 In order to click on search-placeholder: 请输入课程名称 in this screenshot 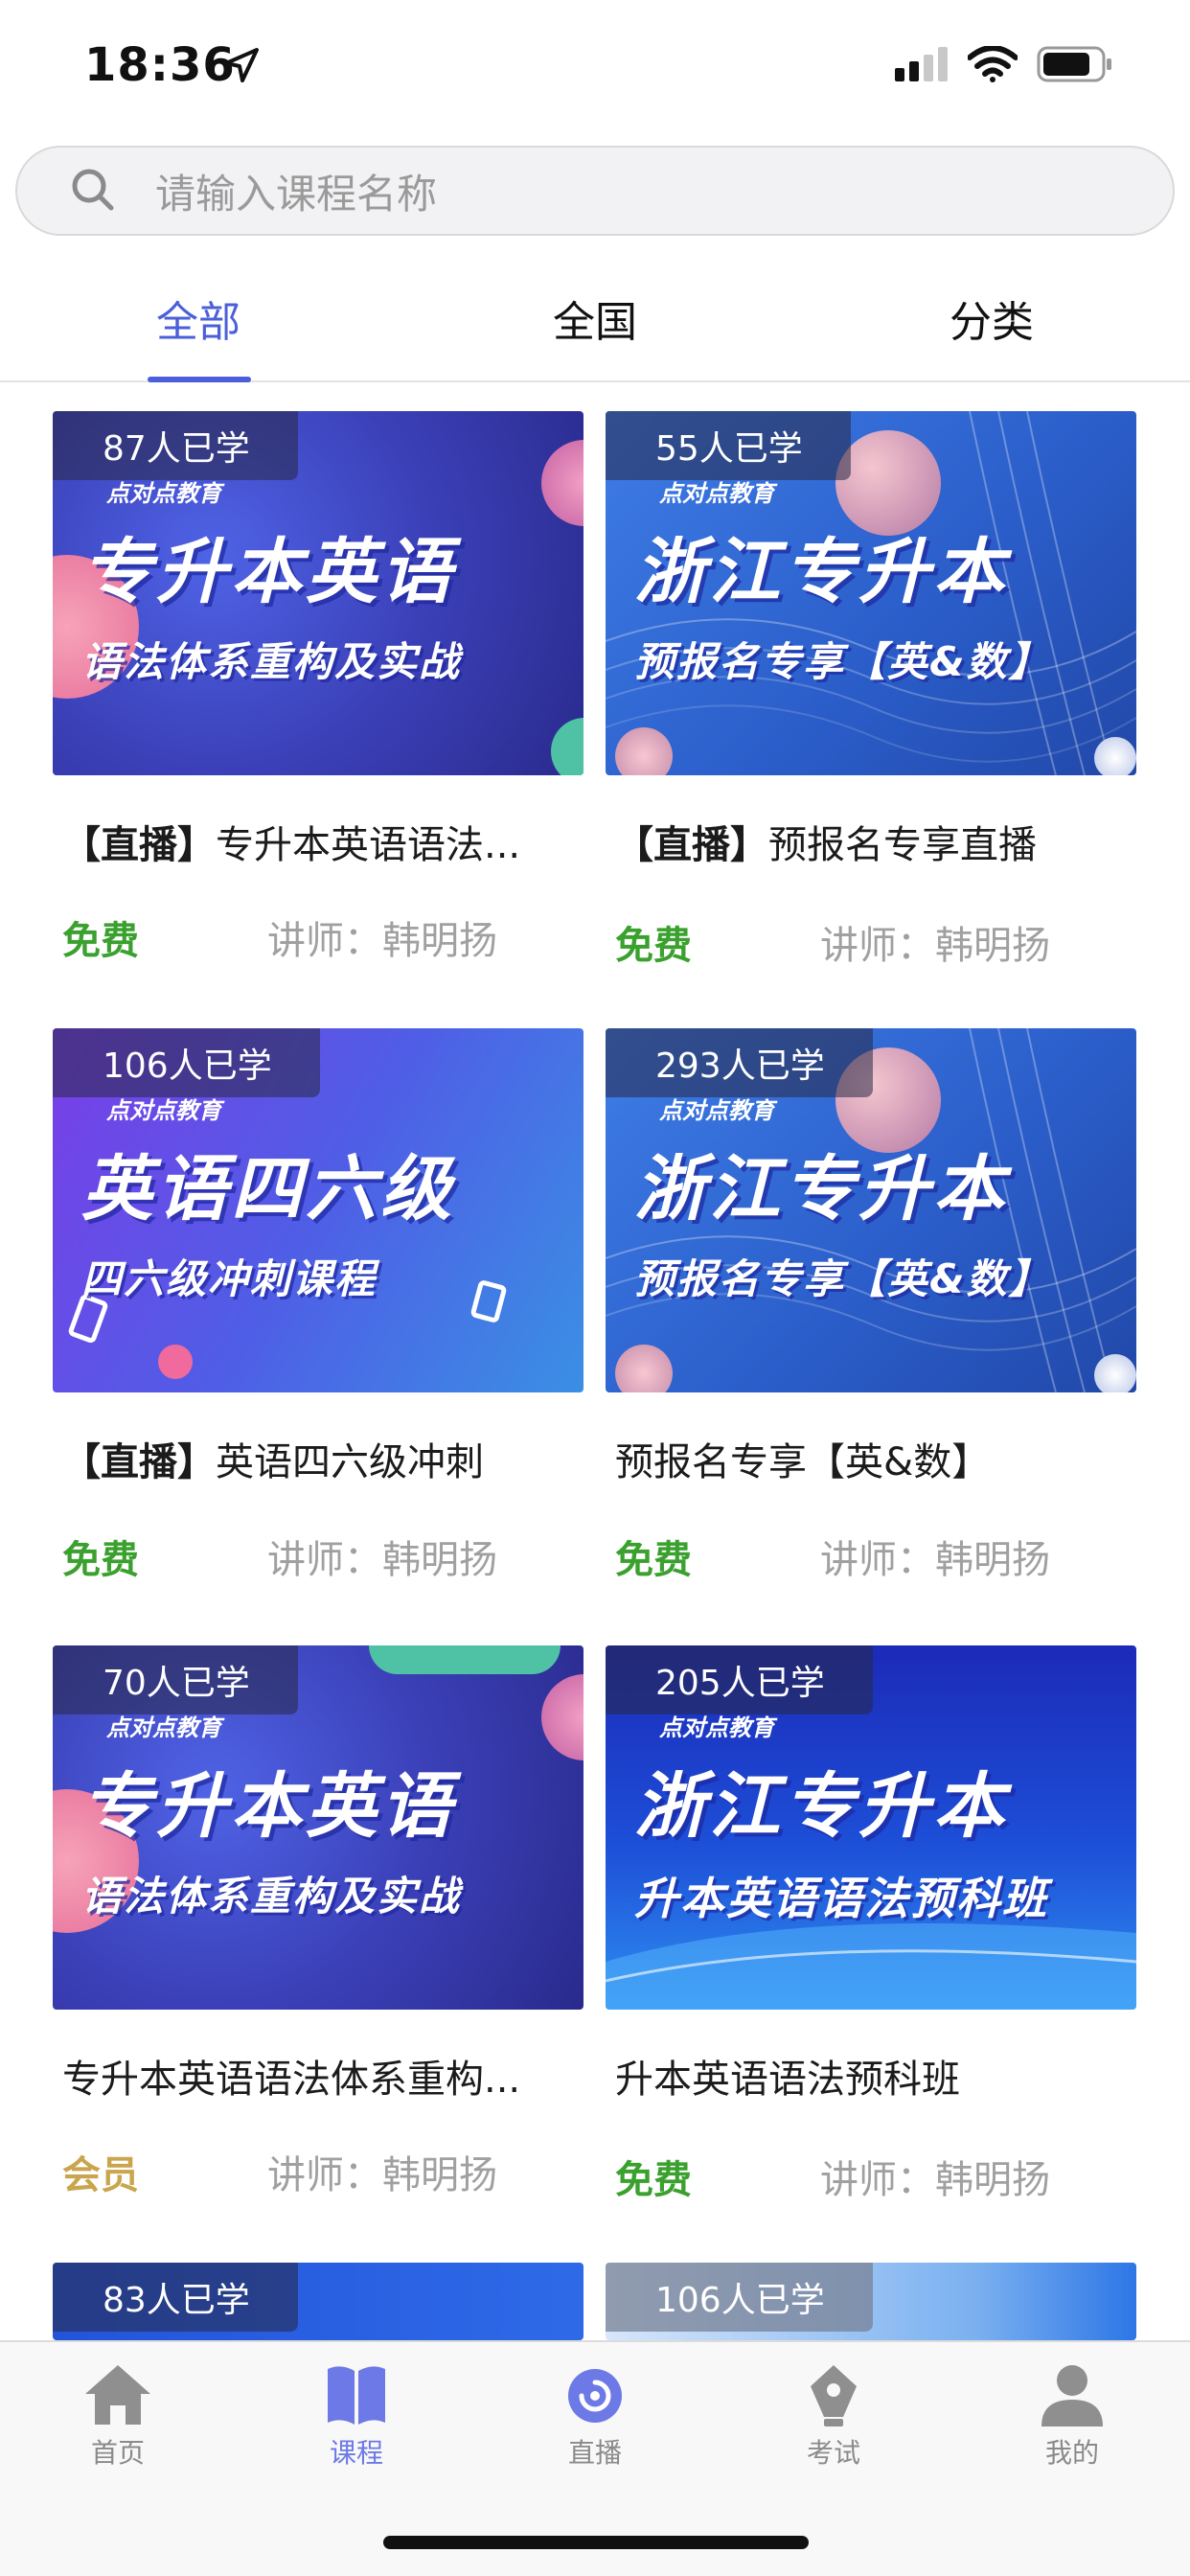, I will do `click(296, 194)`.